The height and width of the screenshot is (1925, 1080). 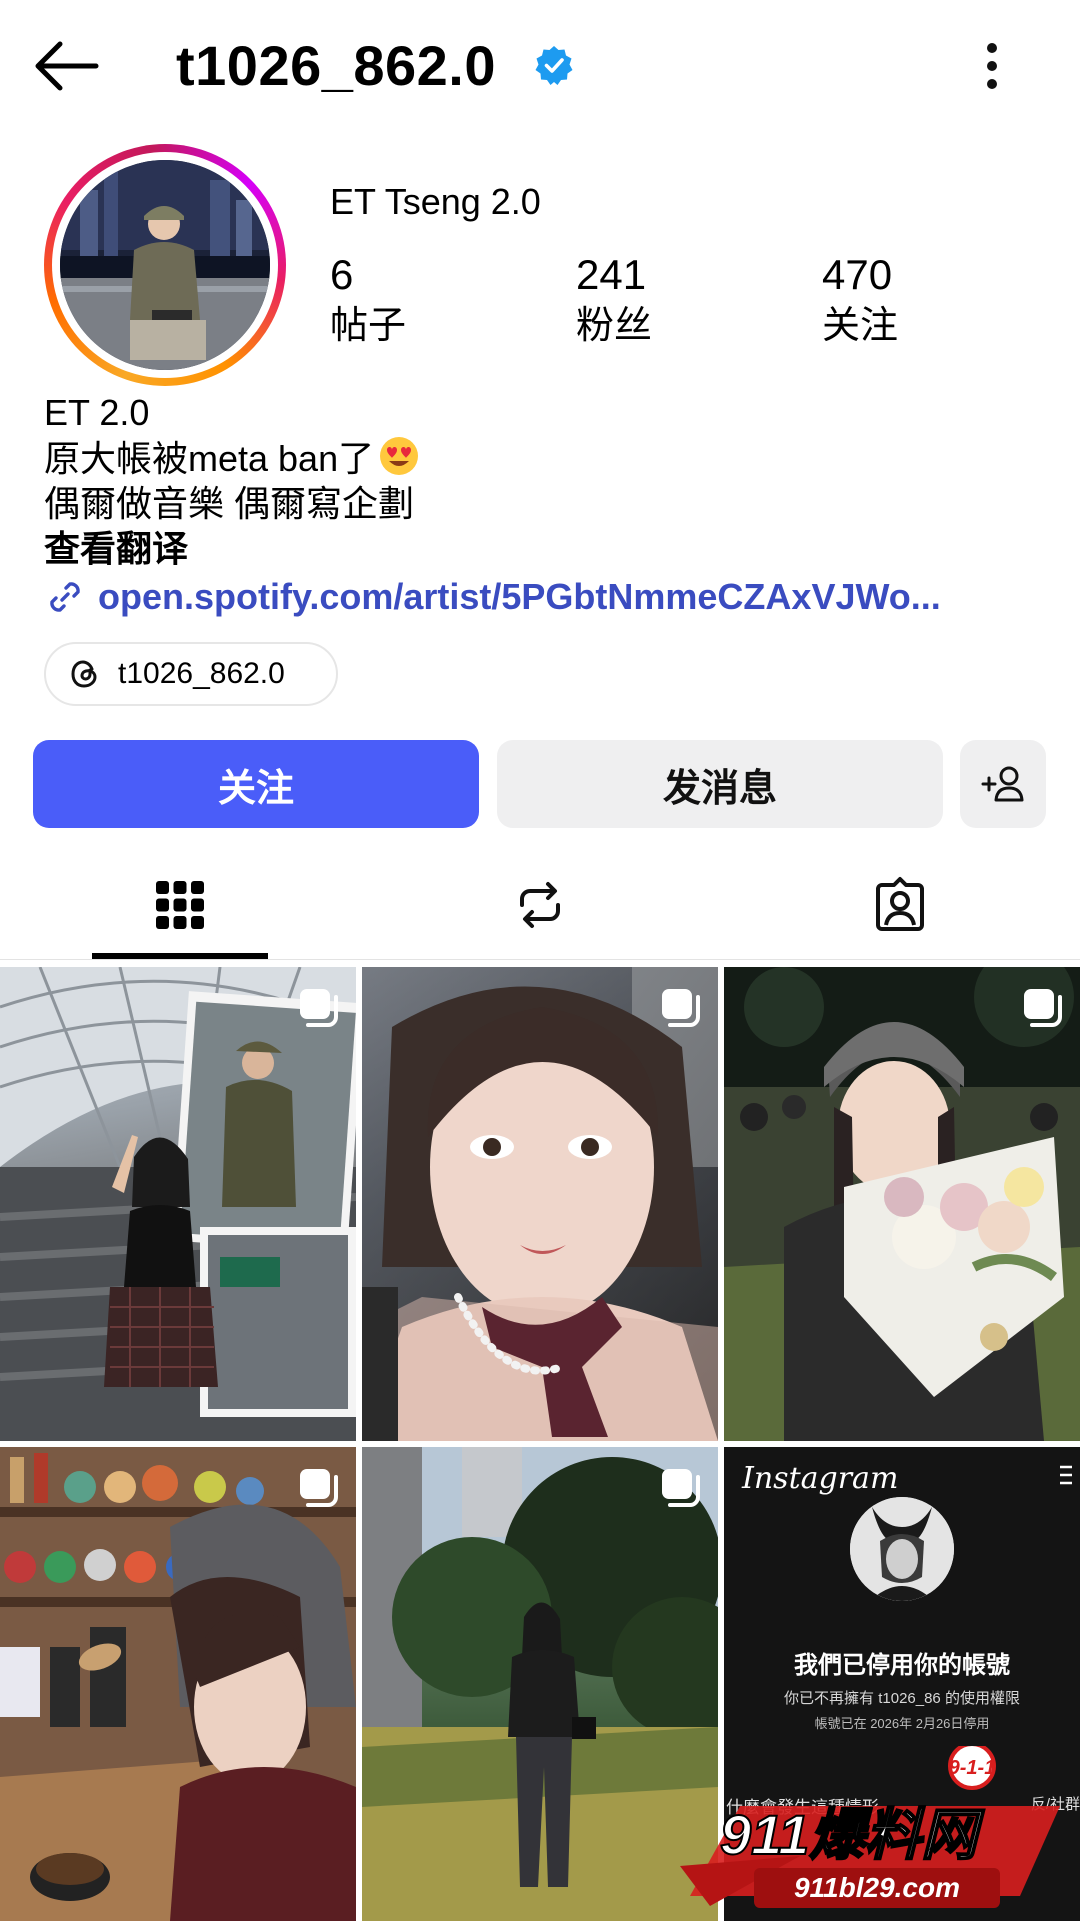 I want to click on tab-tagged, so click(x=900, y=905).